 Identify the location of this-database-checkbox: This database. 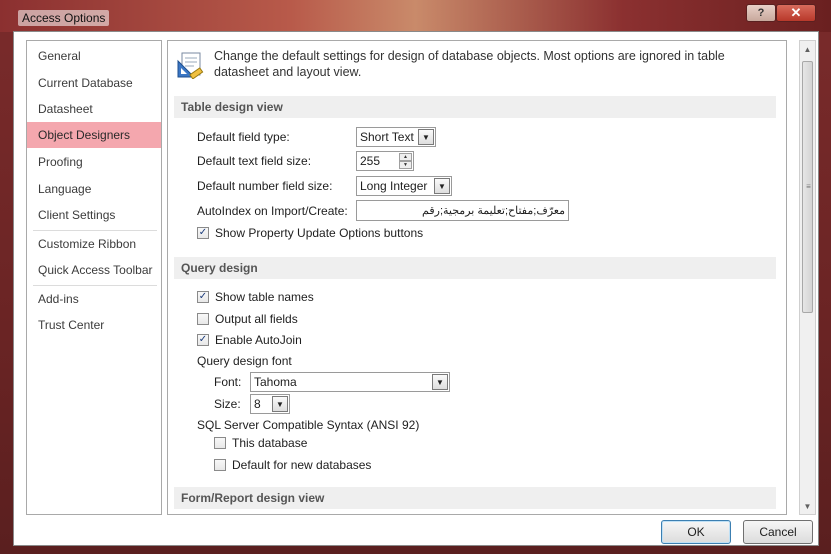
(260, 443).